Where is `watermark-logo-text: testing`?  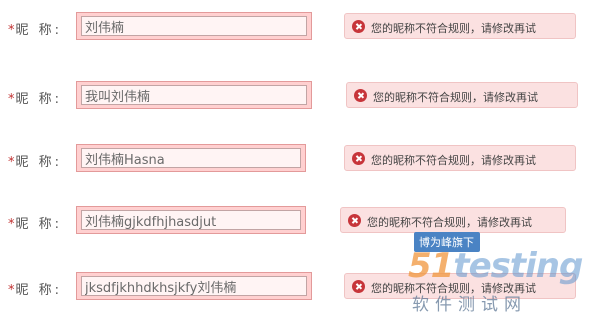 watermark-logo-text: testing is located at coordinates (518, 266).